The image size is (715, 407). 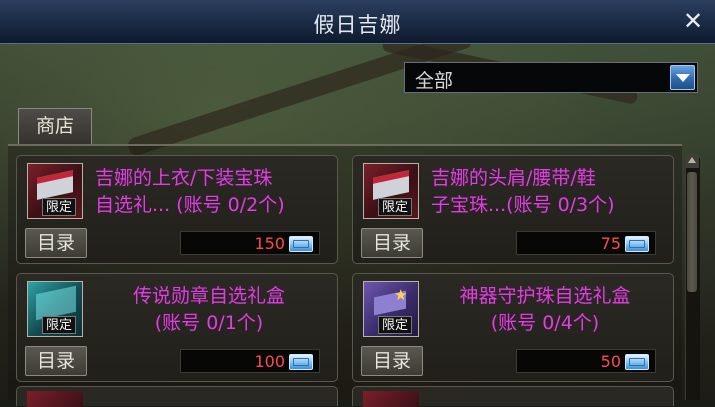 I want to click on item-name-line: (账号 0/4个), so click(x=545, y=323).